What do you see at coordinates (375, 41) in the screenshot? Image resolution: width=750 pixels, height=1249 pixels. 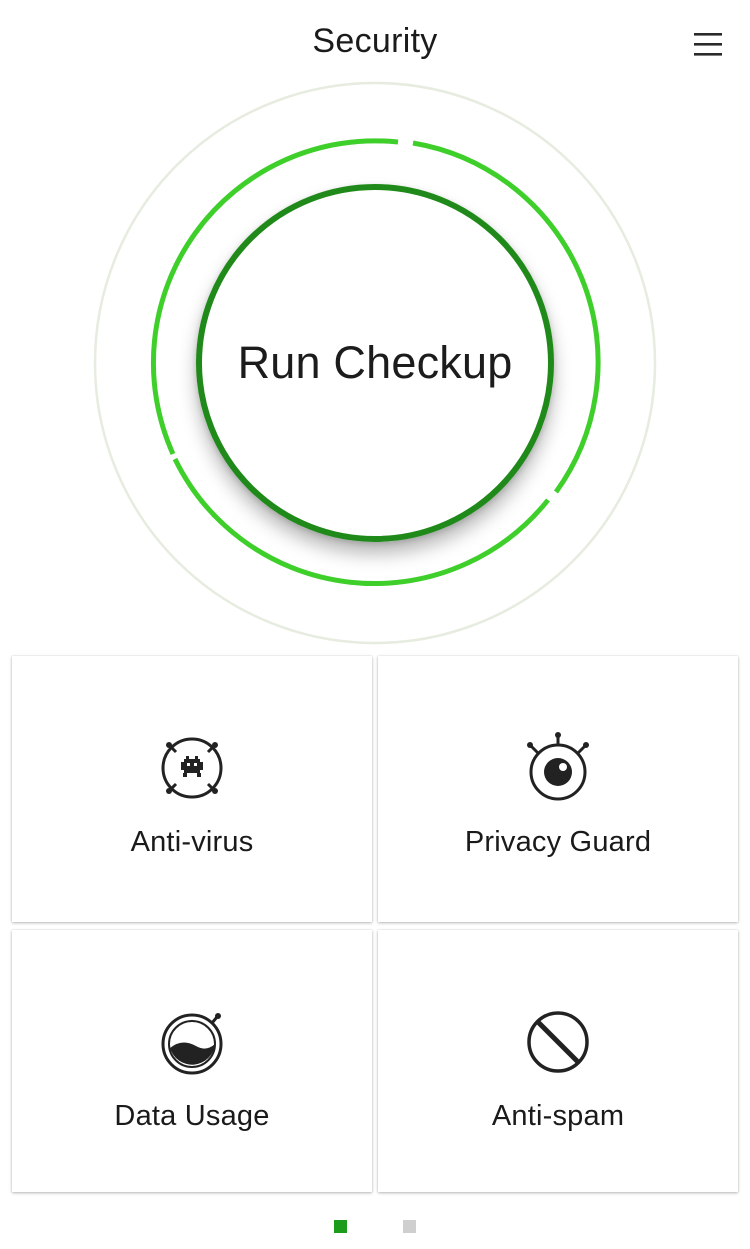 I see `page-title: Security` at bounding box center [375, 41].